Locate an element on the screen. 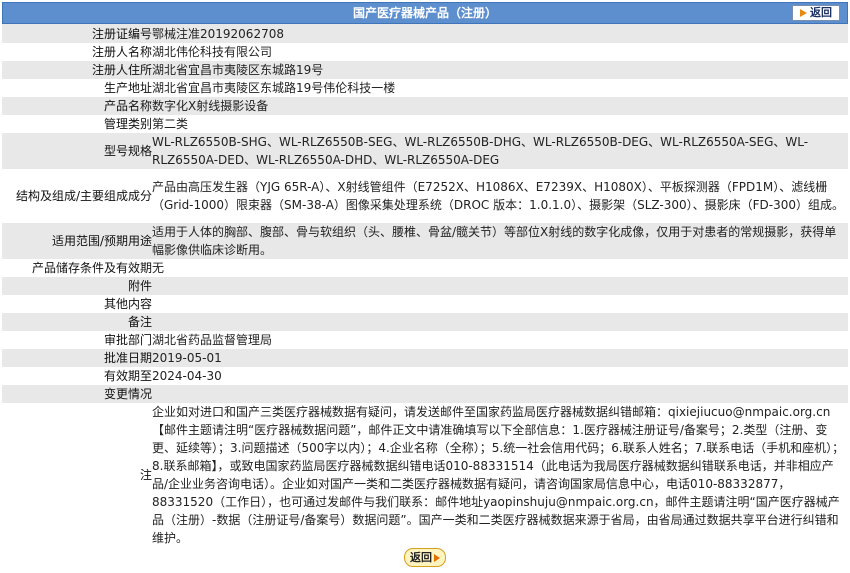  field-label: 其他内容 is located at coordinates (77, 304).